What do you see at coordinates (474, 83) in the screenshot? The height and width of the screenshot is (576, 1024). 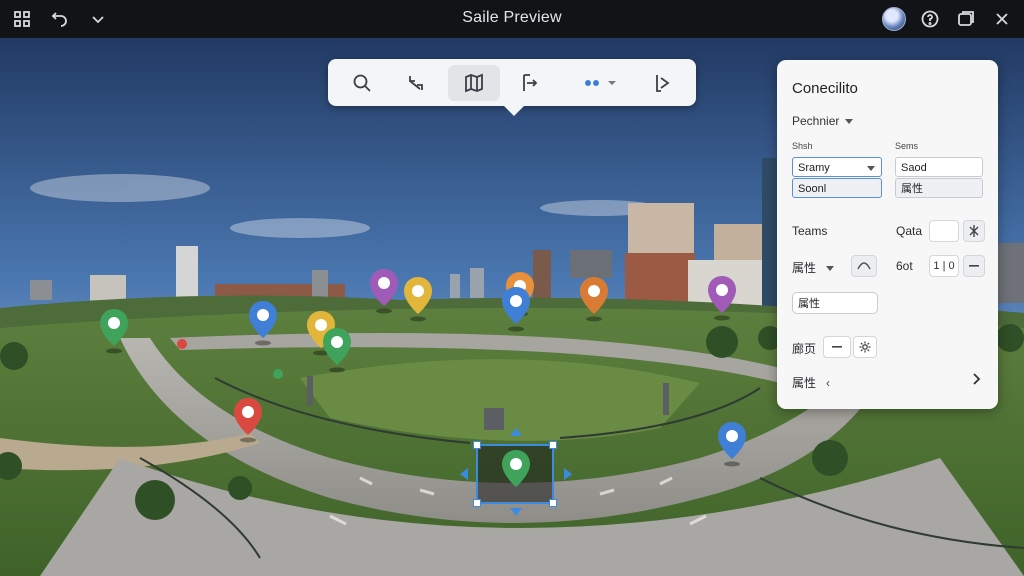 I see `map-icon` at bounding box center [474, 83].